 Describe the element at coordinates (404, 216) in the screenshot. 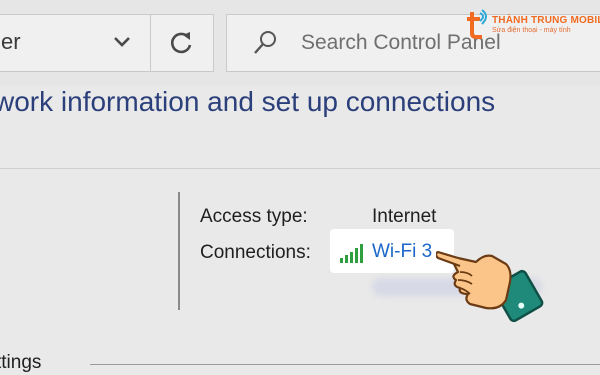

I see `access-type-value: Internet` at that location.